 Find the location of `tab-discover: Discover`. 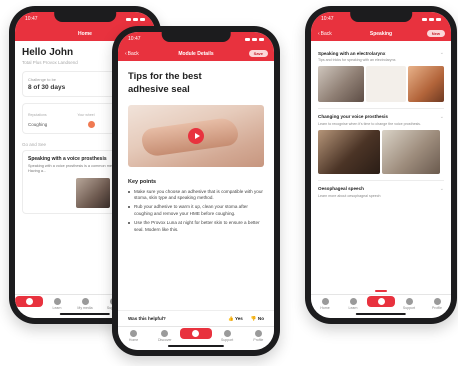

tab-discover: Discover is located at coordinates (164, 336).